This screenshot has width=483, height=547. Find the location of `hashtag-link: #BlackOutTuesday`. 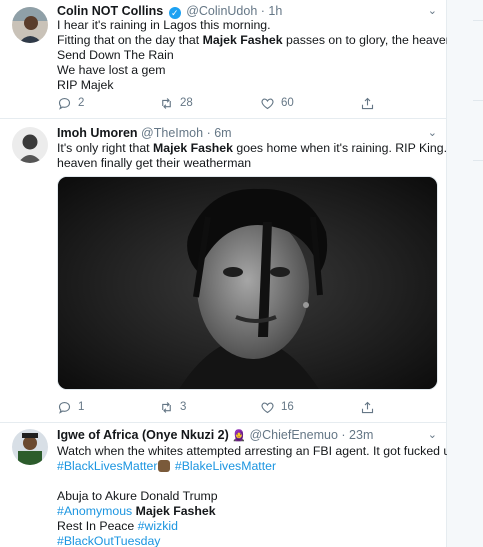

hashtag-link: #BlackOutTuesday is located at coordinates (108, 540).